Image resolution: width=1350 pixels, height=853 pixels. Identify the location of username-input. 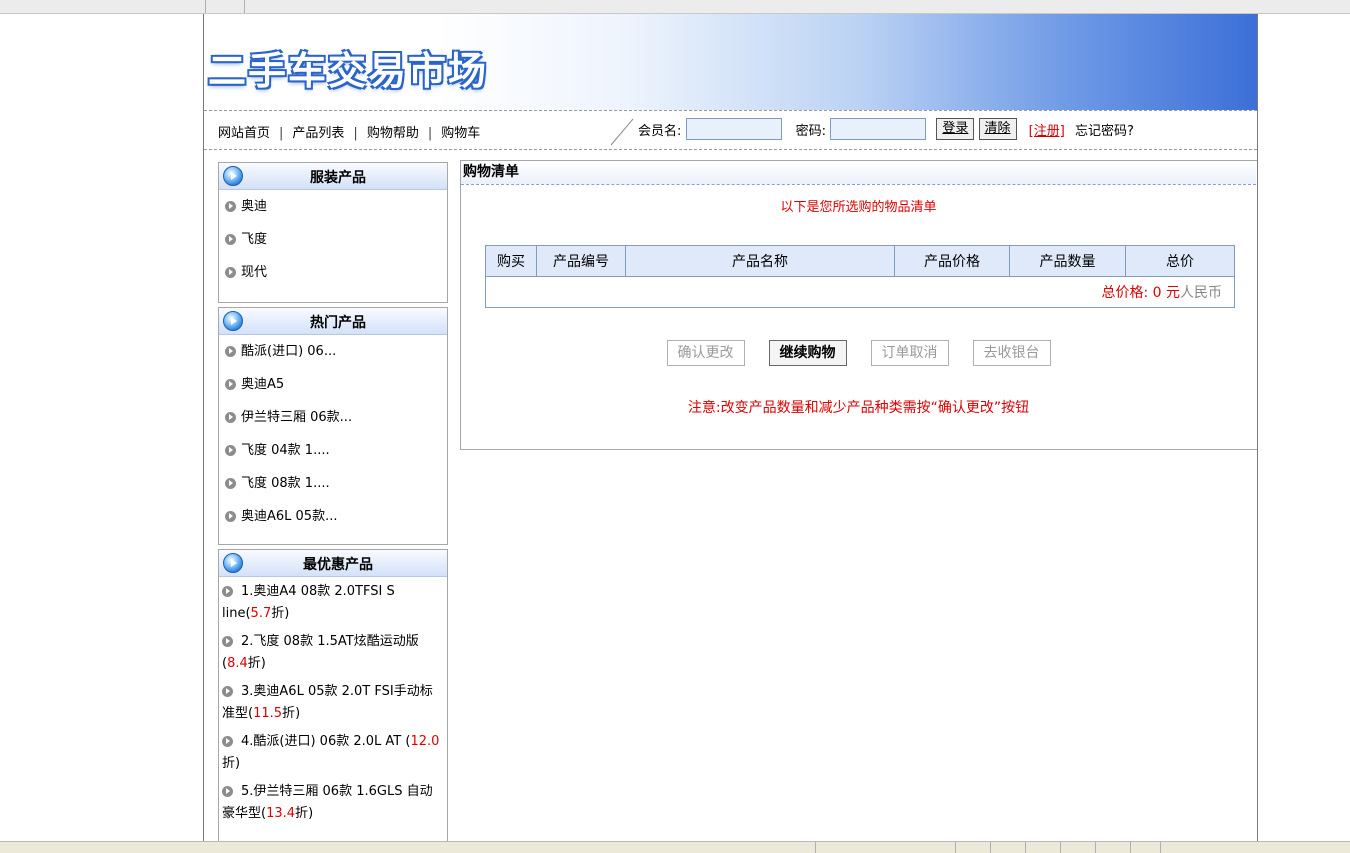
(733, 129).